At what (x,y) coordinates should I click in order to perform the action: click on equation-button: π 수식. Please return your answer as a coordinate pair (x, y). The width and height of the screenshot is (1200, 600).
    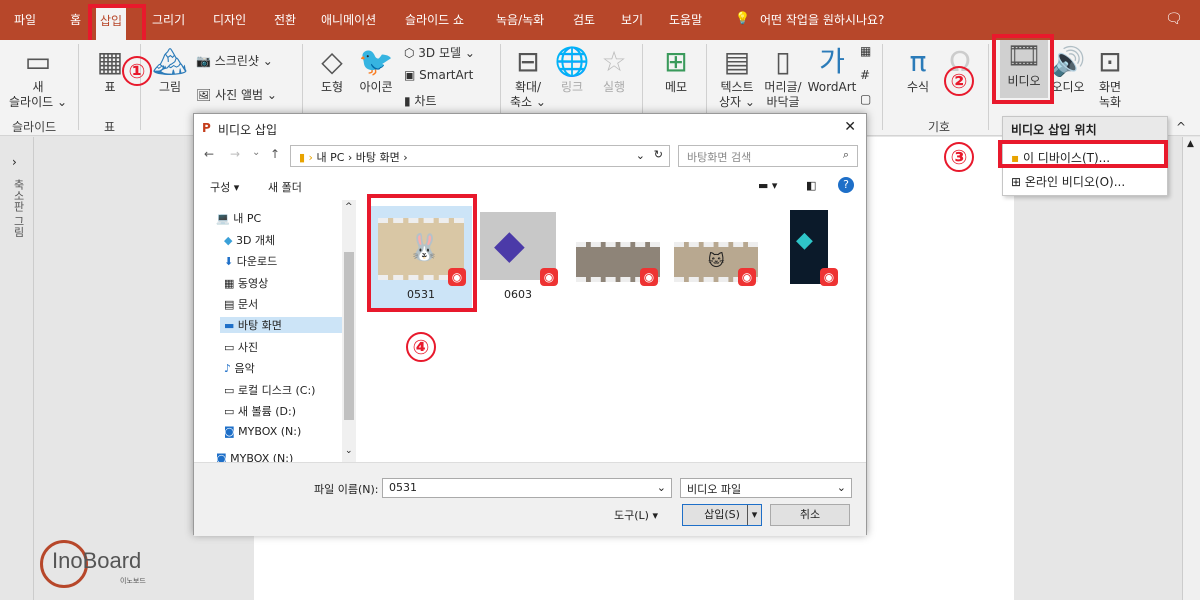
    Looking at the image, I should click on (918, 70).